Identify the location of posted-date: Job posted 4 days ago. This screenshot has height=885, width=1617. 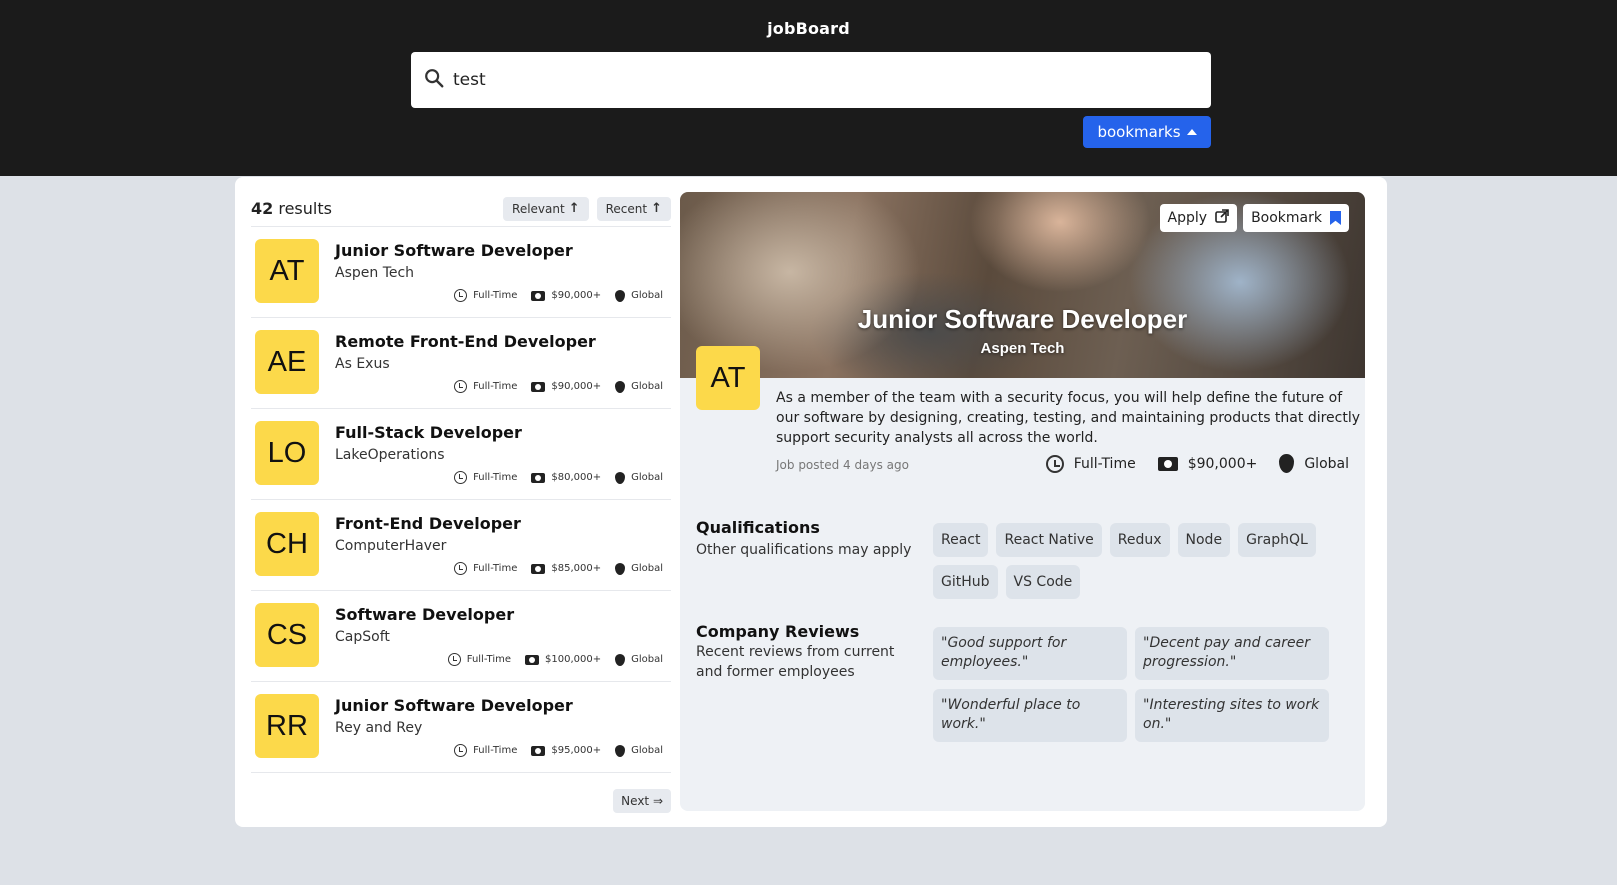
(842, 465).